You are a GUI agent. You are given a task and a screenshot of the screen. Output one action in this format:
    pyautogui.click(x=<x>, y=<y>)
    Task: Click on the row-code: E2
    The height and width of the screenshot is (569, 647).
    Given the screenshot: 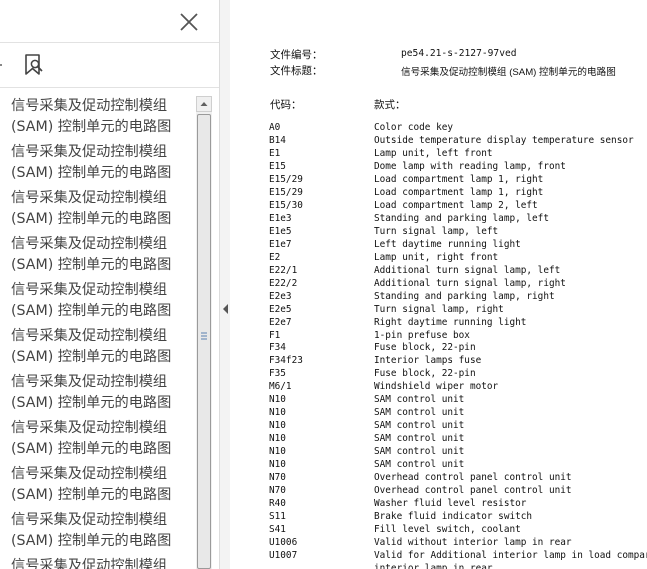 What is the action you would take?
    pyautogui.click(x=275, y=257)
    